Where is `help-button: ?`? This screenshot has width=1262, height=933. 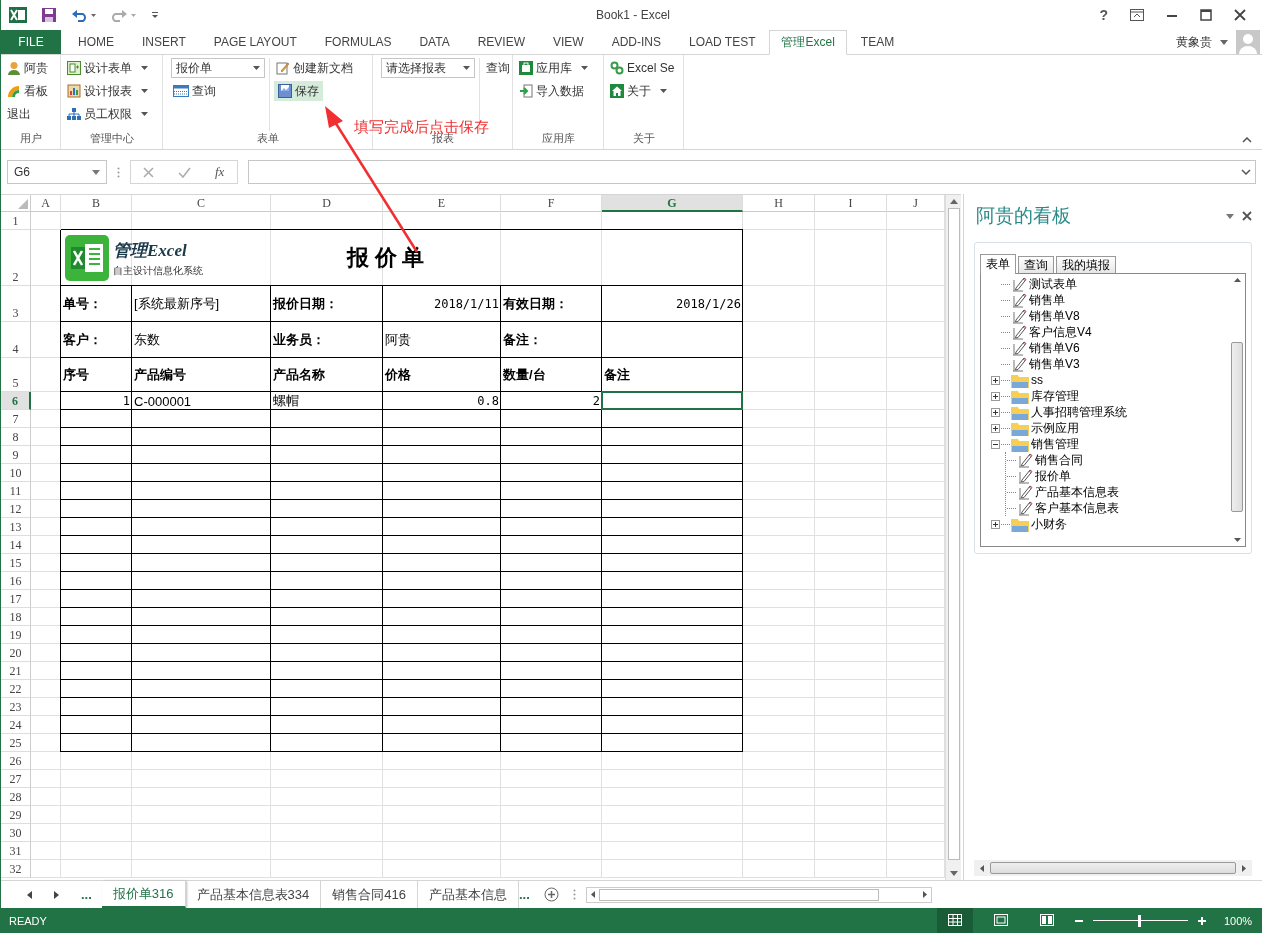 help-button: ? is located at coordinates (1103, 15).